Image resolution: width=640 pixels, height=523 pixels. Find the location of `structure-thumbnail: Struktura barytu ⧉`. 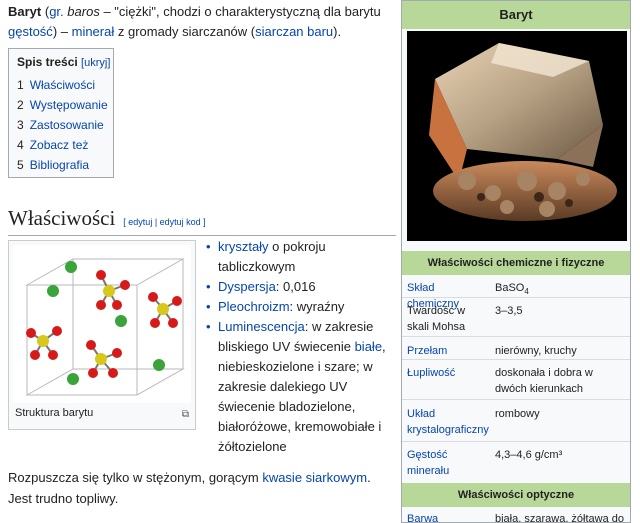

structure-thumbnail: Struktura barytu ⧉ is located at coordinates (102, 335).